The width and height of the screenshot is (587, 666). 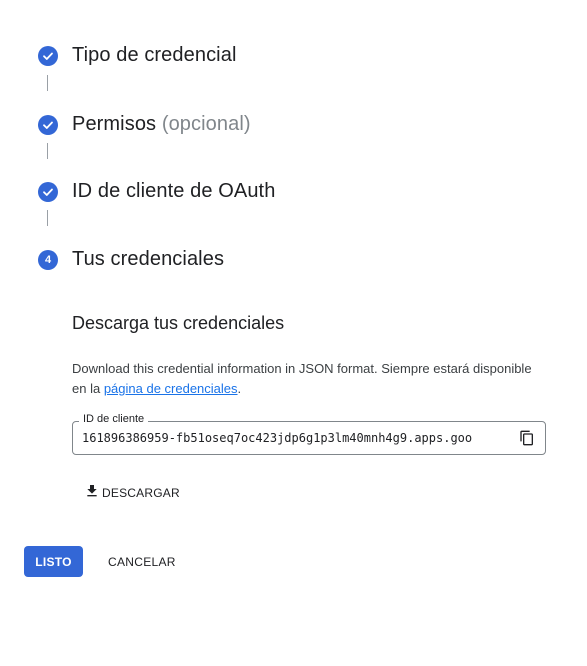 I want to click on copy-icon, so click(x=527, y=438).